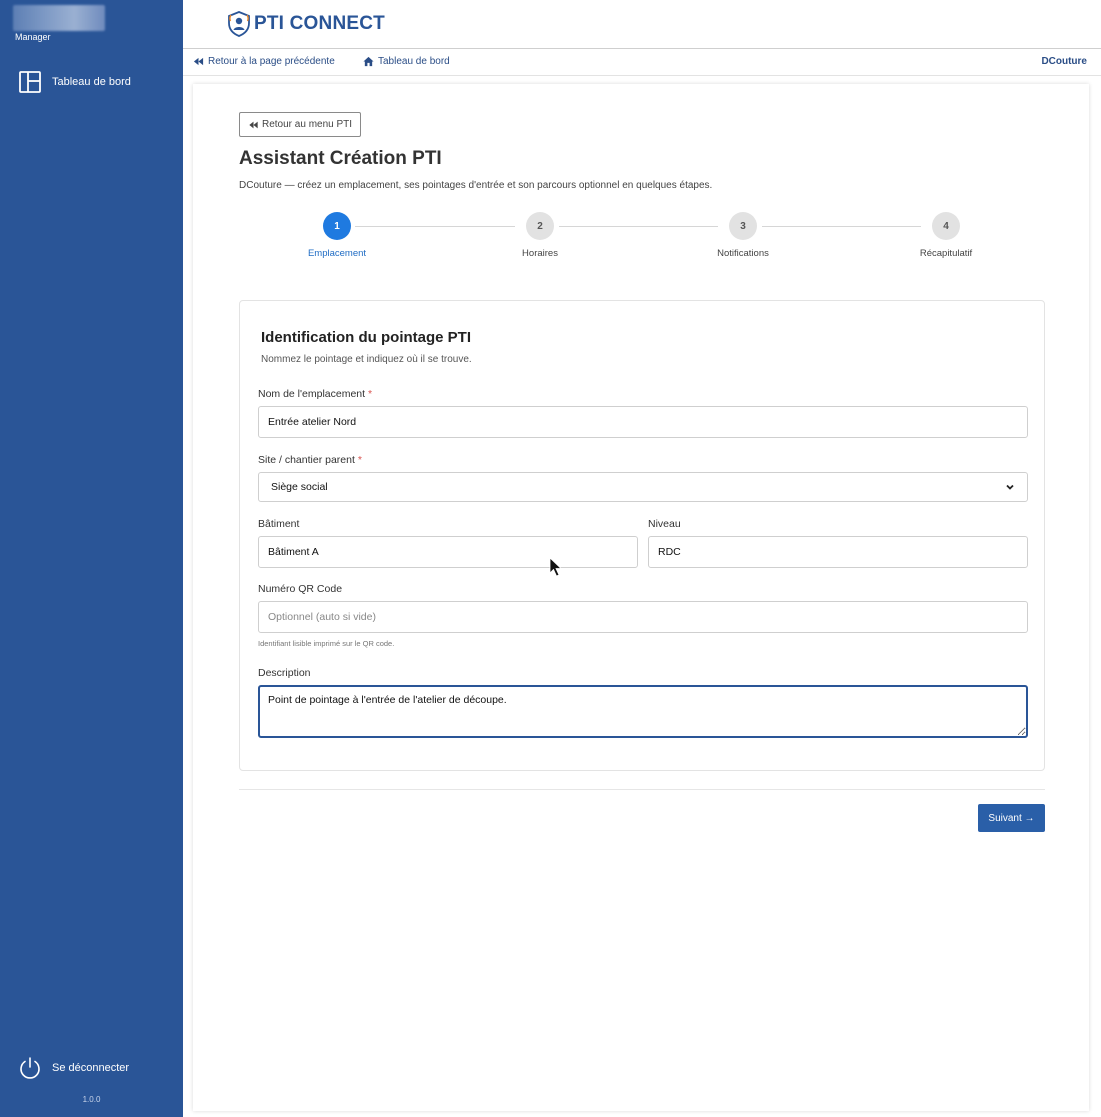  I want to click on dashboard-link-label: Tableau de bord, so click(414, 61).